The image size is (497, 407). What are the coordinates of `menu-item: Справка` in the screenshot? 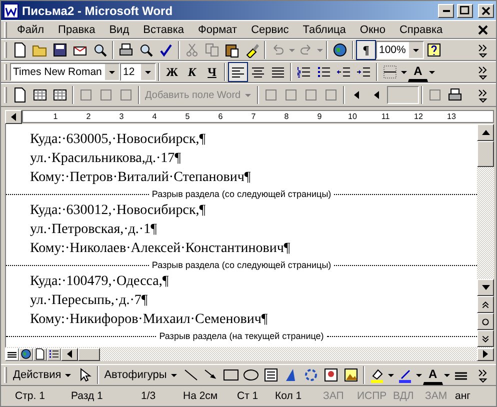 It's located at (421, 29).